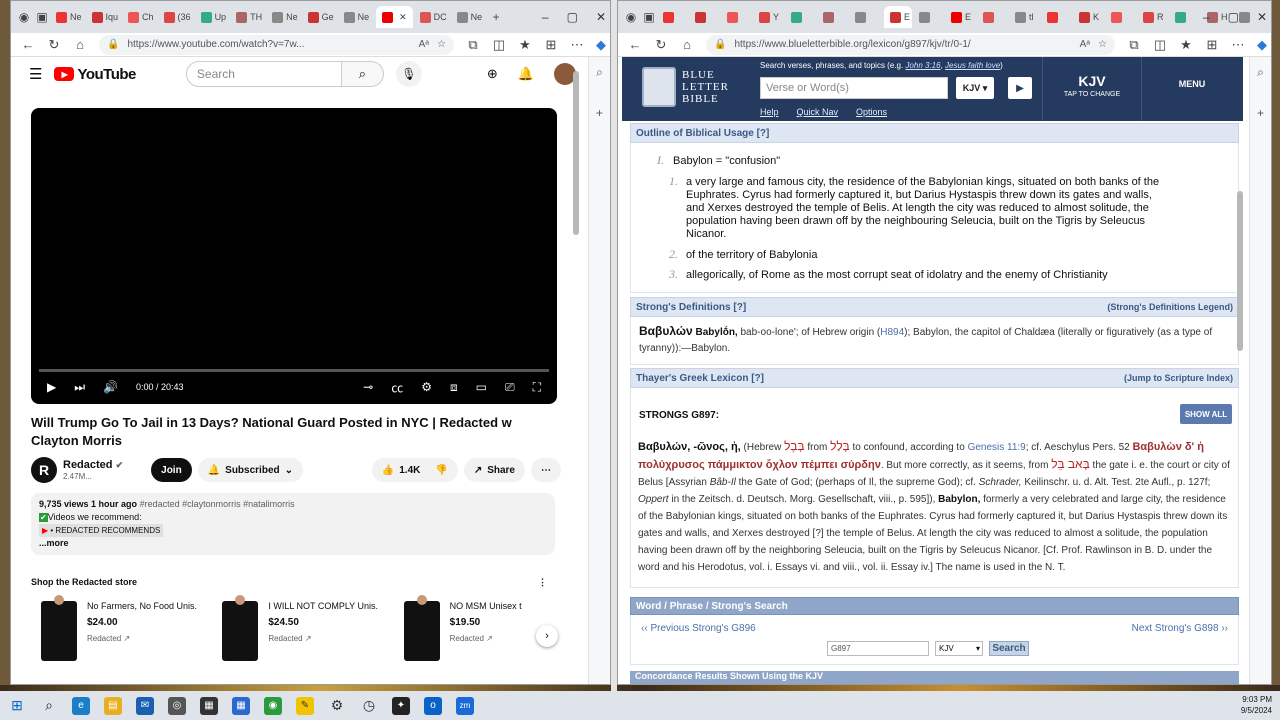 The image size is (1280, 720). I want to click on thayer-title: Thayer's Greek Lexicon [?], so click(700, 378).